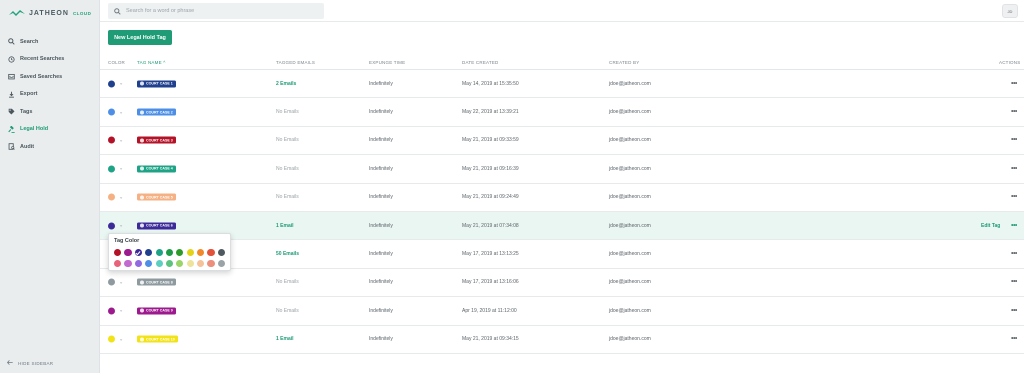  I want to click on date-created: May 17, 2019 at 13:16:06, so click(490, 282).